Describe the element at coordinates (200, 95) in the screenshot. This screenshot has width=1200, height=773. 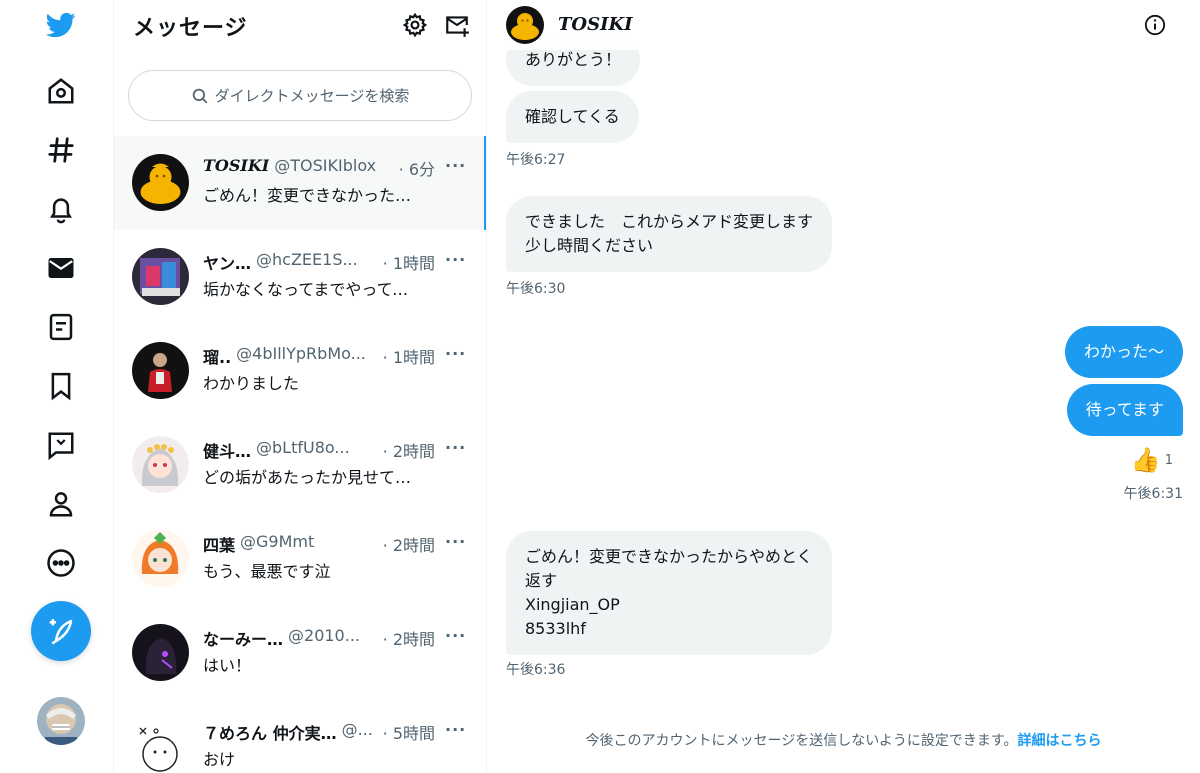
I see `search-icon` at that location.